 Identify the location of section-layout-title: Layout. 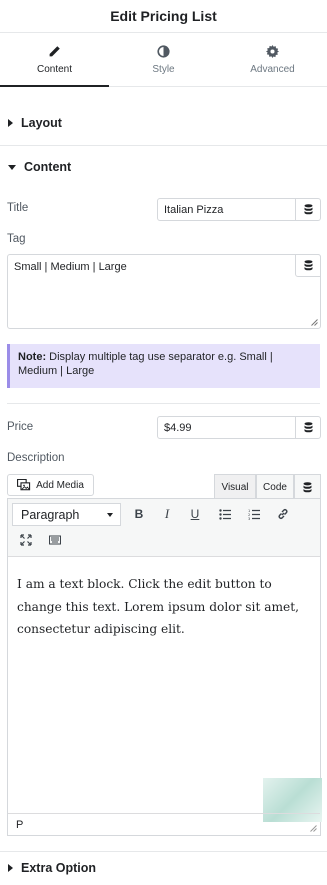
(41, 123).